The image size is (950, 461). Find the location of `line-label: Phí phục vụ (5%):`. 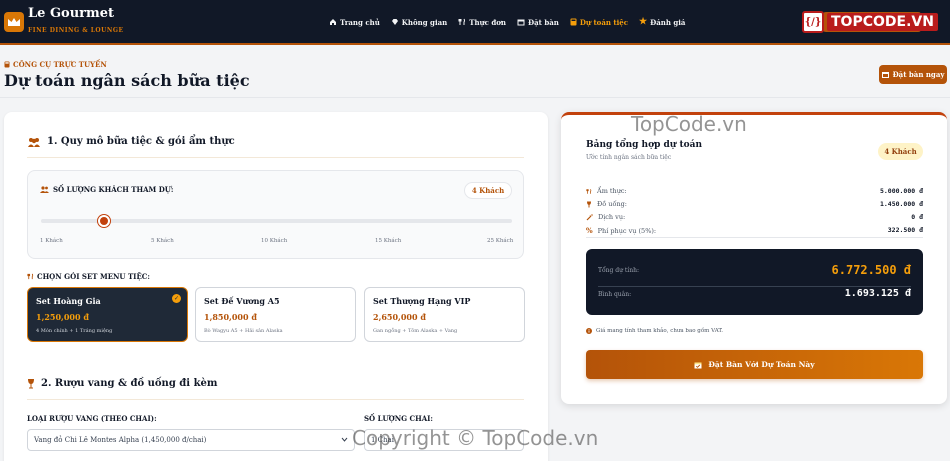

line-label: Phí phục vụ (5%): is located at coordinates (627, 230).